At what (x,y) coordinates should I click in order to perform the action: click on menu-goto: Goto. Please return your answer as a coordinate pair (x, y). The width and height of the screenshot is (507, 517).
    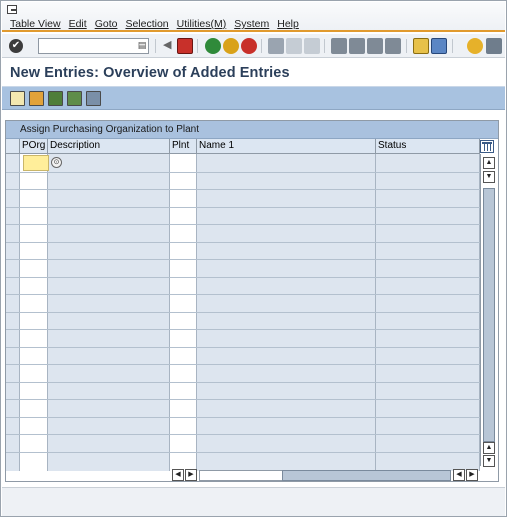
    Looking at the image, I should click on (107, 24).